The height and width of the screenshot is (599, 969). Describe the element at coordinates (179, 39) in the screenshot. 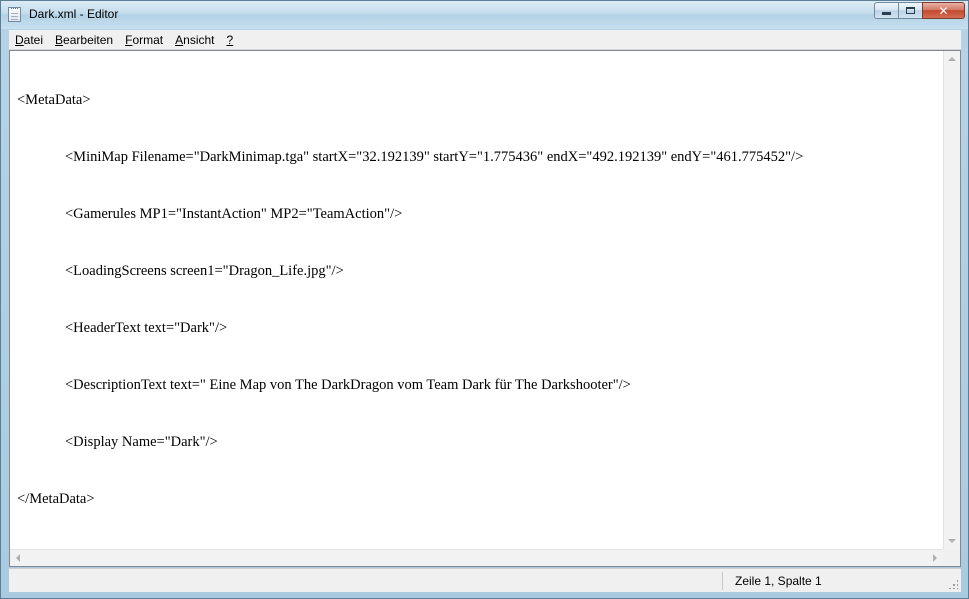

I see `menu-ansicht-accel: A` at that location.